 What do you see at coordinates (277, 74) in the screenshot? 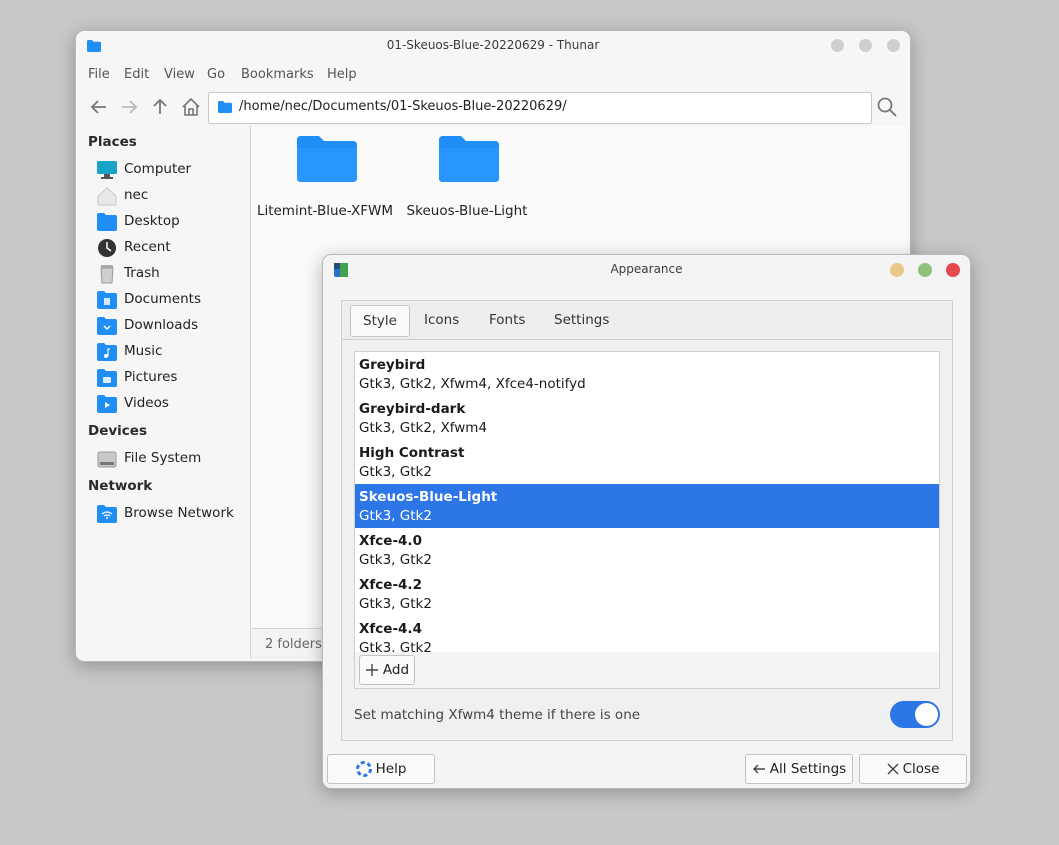
I see `menu-bookmarks: Bookmarks` at bounding box center [277, 74].